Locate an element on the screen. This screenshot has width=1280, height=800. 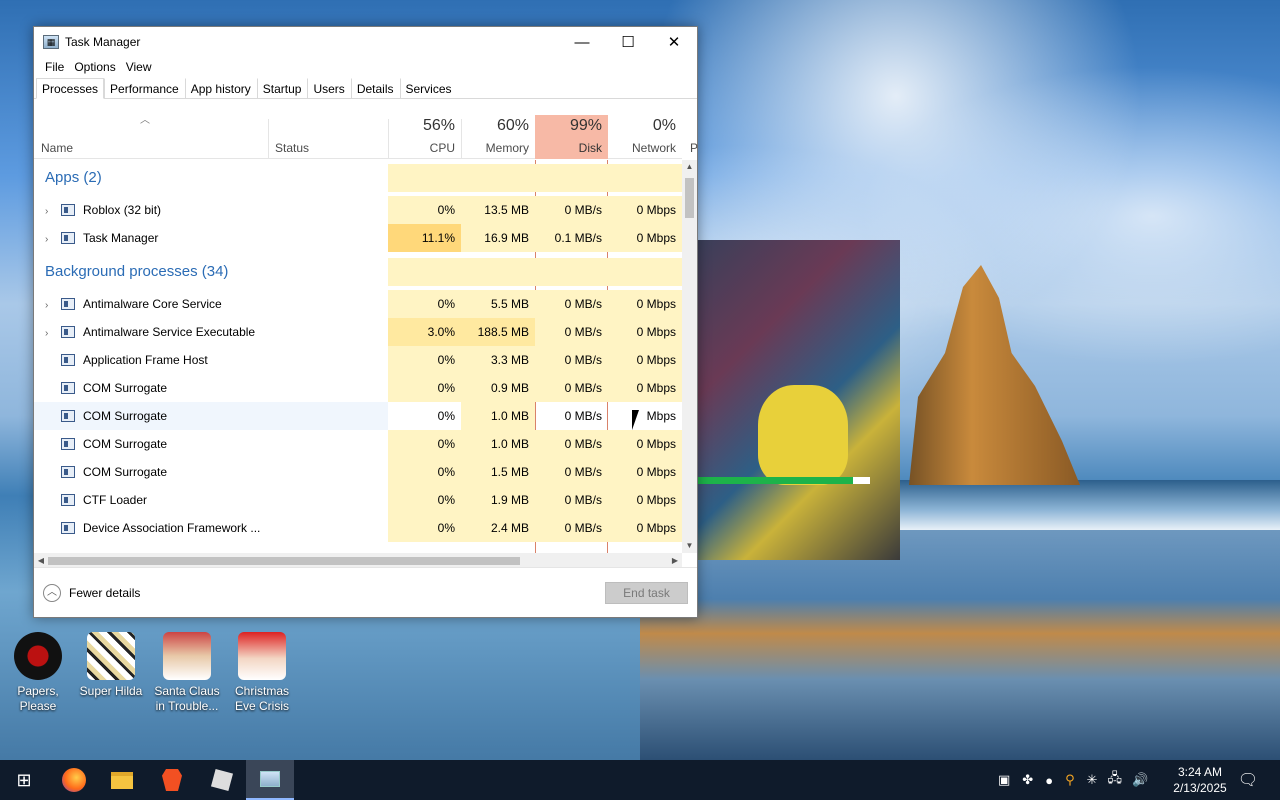
column-header-memory: 60% Memory is located at coordinates (498, 129).